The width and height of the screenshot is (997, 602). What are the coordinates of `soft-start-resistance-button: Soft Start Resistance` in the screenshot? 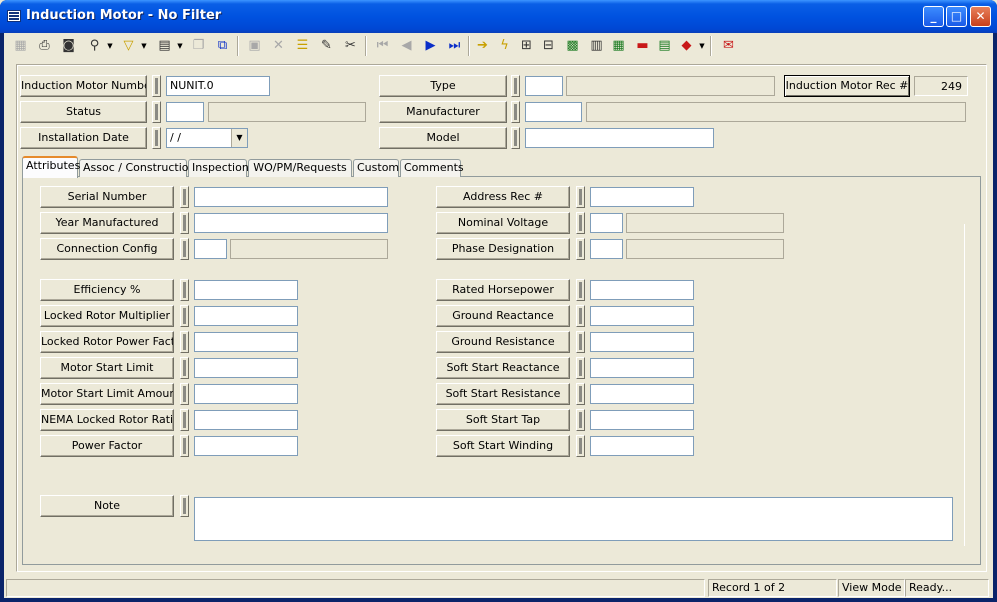 It's located at (503, 394).